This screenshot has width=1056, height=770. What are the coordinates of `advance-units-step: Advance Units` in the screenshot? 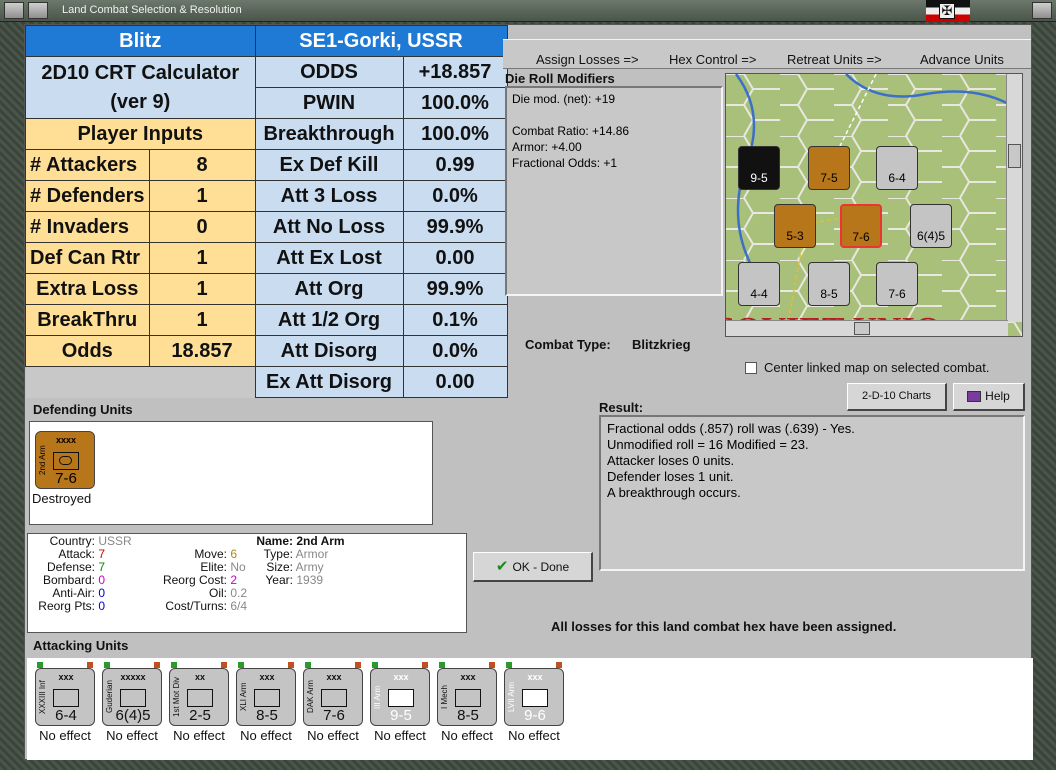 It's located at (962, 59).